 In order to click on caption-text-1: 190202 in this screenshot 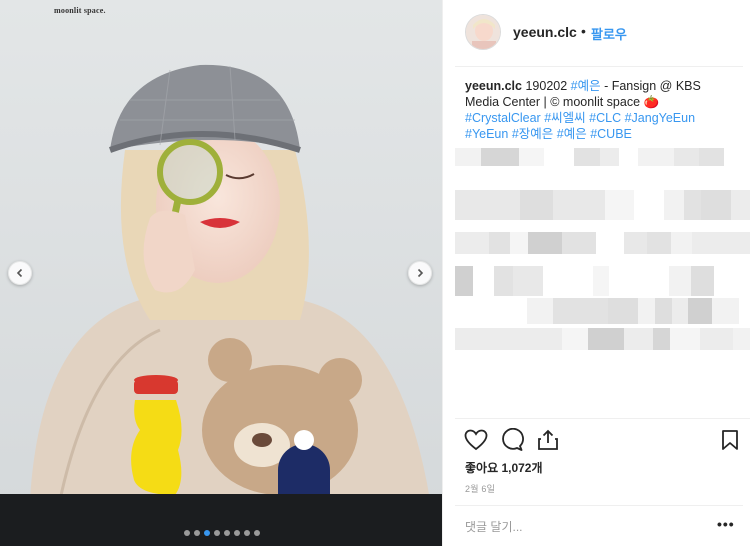, I will do `click(546, 86)`.